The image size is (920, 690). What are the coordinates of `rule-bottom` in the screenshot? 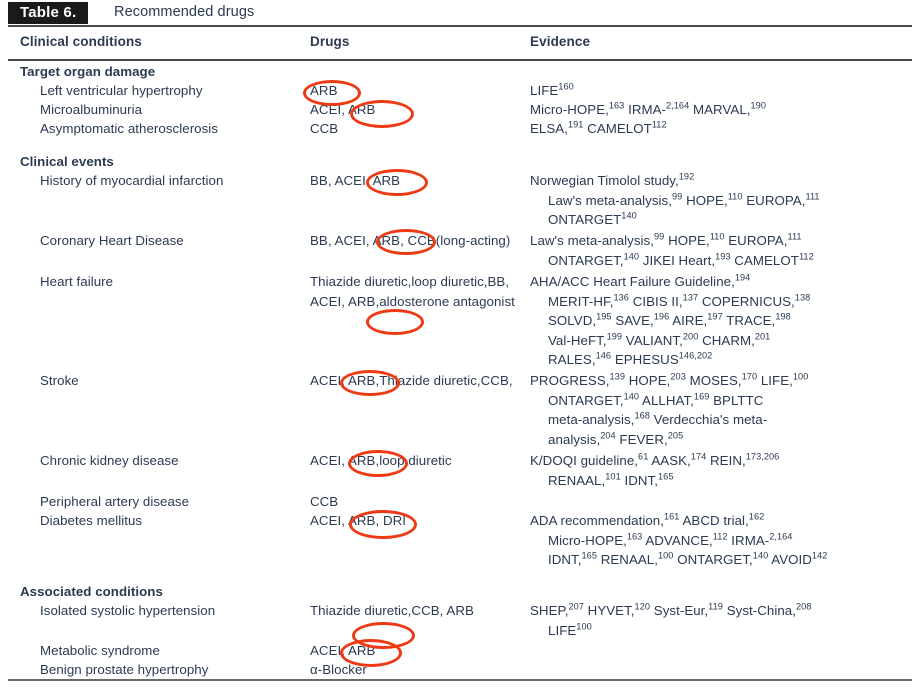 It's located at (460, 680).